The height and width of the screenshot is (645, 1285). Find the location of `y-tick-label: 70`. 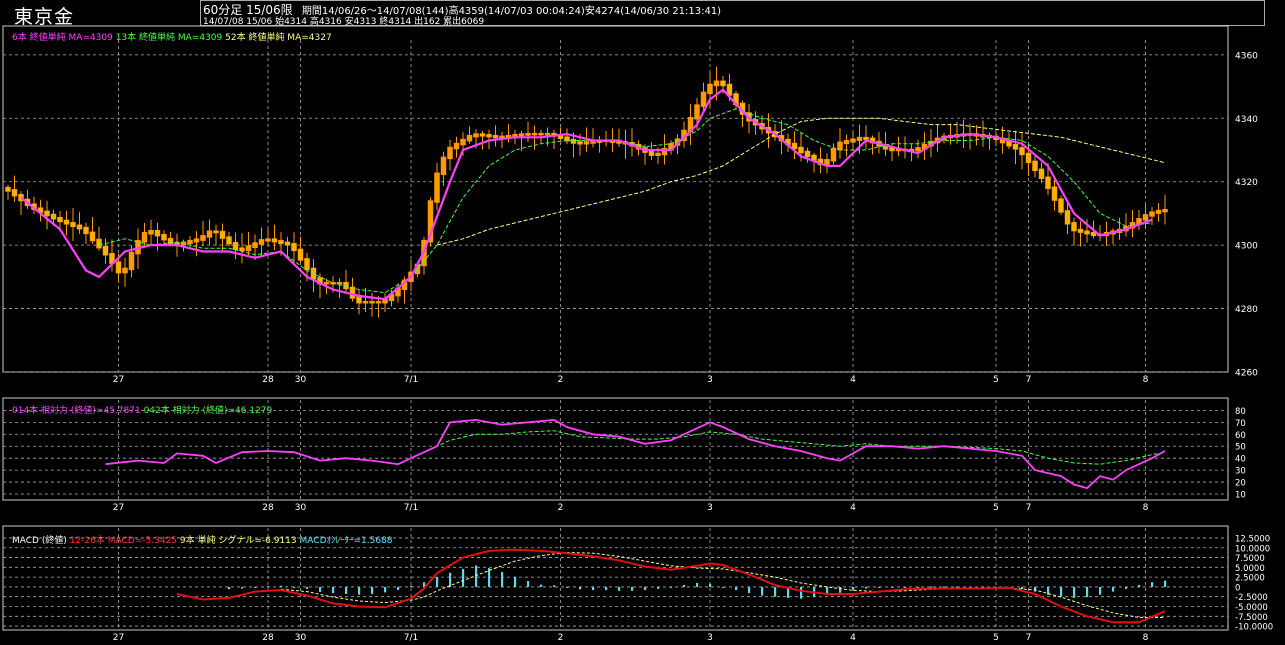

y-tick-label: 70 is located at coordinates (1240, 424).